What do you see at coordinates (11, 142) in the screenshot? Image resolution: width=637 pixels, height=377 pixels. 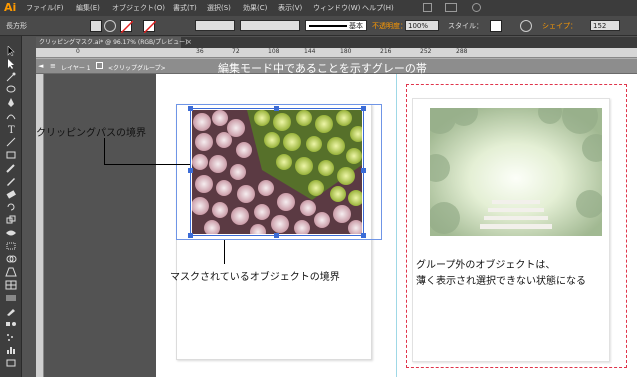 I see `line-tool-icon` at bounding box center [11, 142].